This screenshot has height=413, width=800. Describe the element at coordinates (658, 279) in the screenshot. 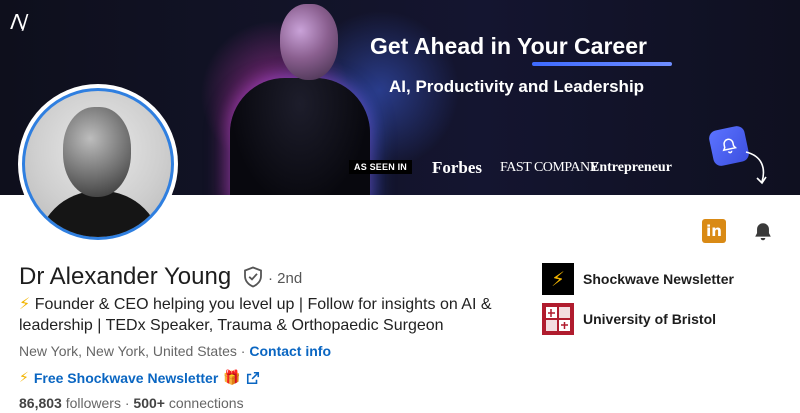

I see `side-item-label: Shockwave Newsletter` at that location.